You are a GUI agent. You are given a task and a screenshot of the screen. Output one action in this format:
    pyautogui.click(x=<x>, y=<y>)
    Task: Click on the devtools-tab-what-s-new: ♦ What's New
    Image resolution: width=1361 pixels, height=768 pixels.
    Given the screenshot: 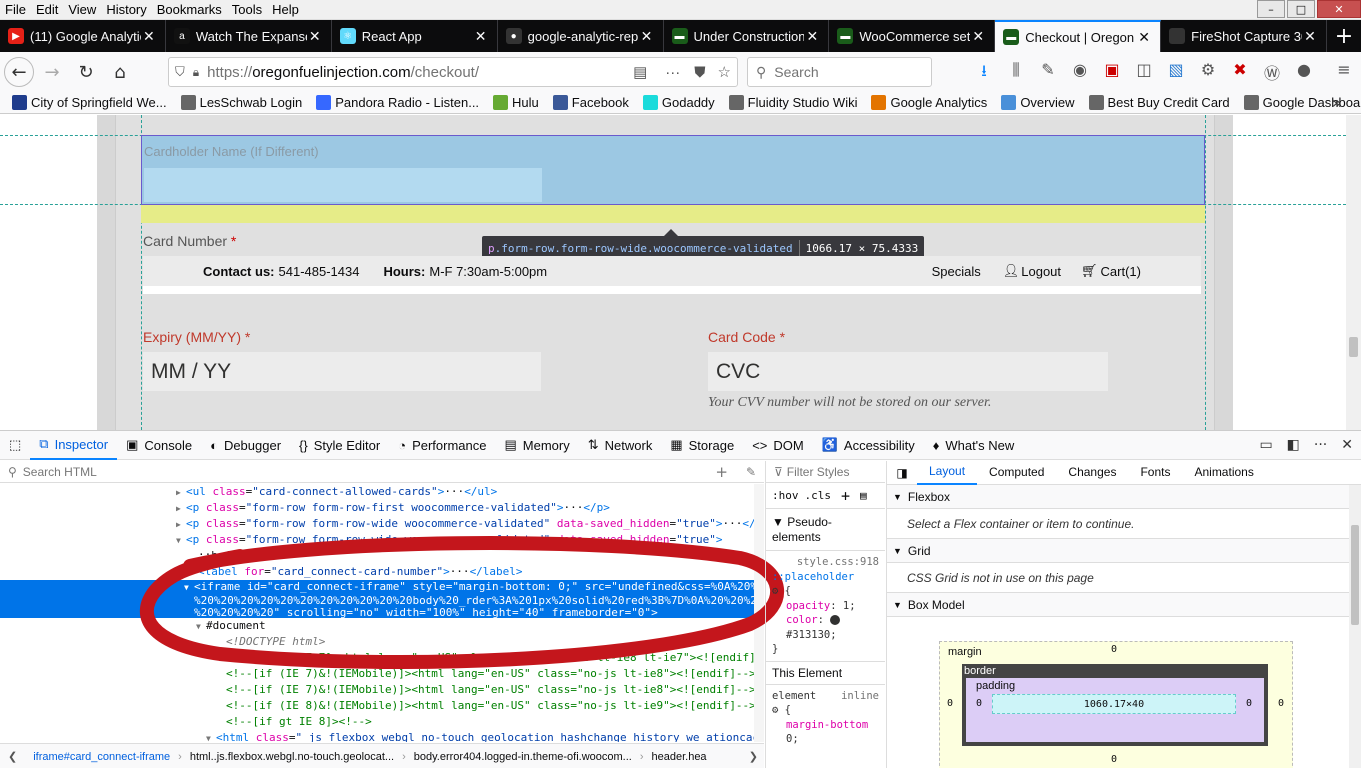 What is the action you would take?
    pyautogui.click(x=974, y=445)
    